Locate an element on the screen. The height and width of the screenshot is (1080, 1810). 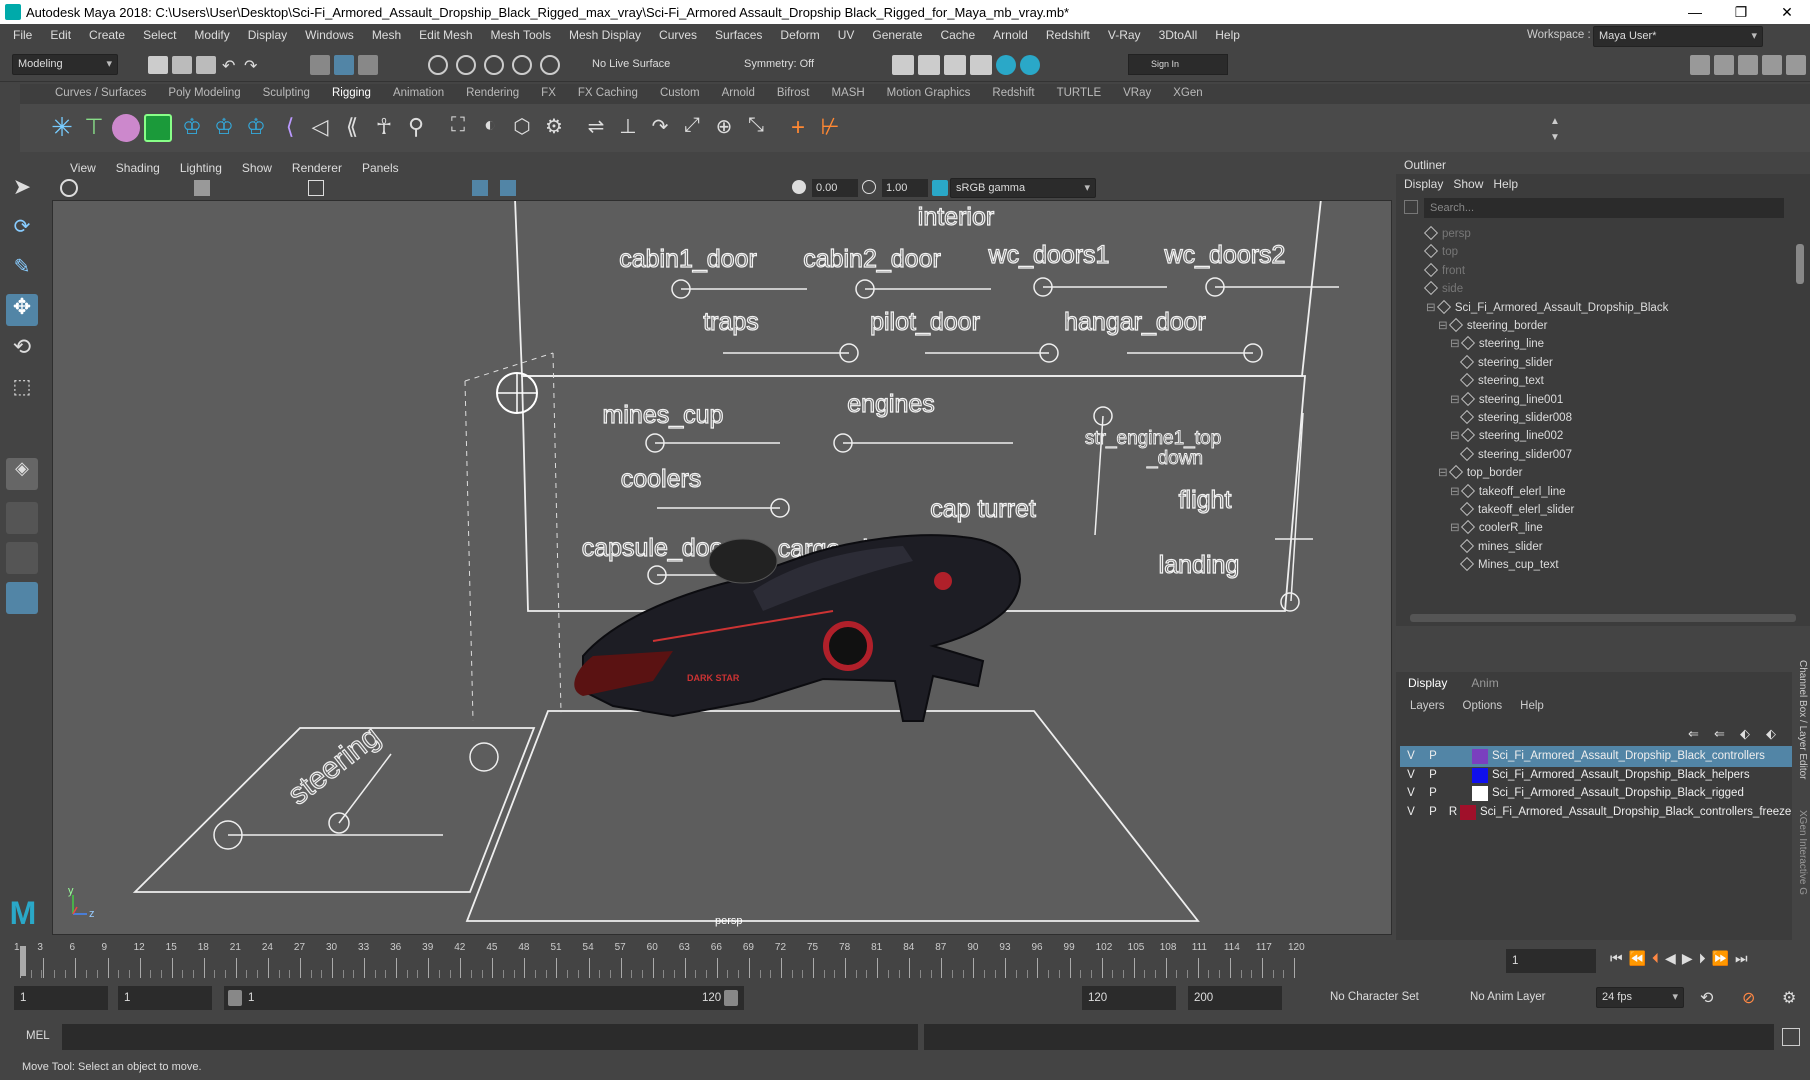
bend-deformer-icon: ↷ is located at coordinates (660, 128).